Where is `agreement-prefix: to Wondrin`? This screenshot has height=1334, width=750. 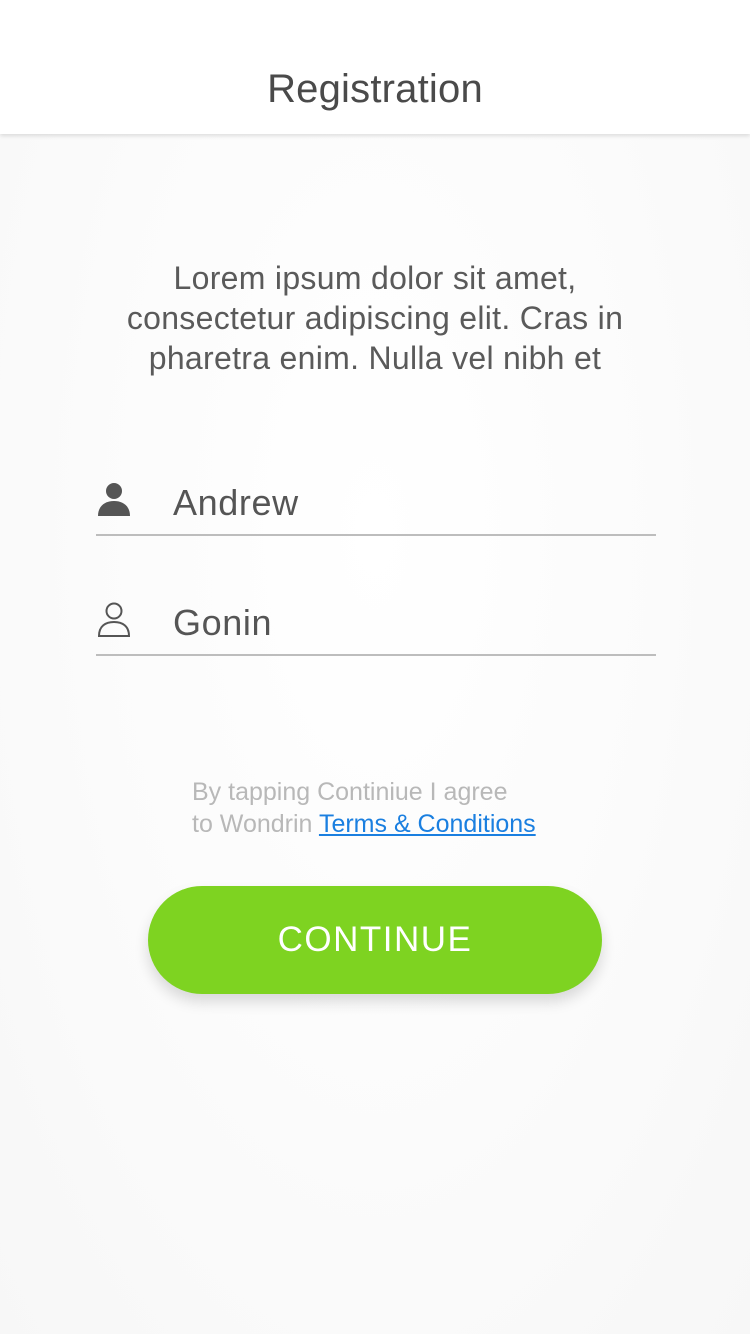 agreement-prefix: to Wondrin is located at coordinates (255, 824).